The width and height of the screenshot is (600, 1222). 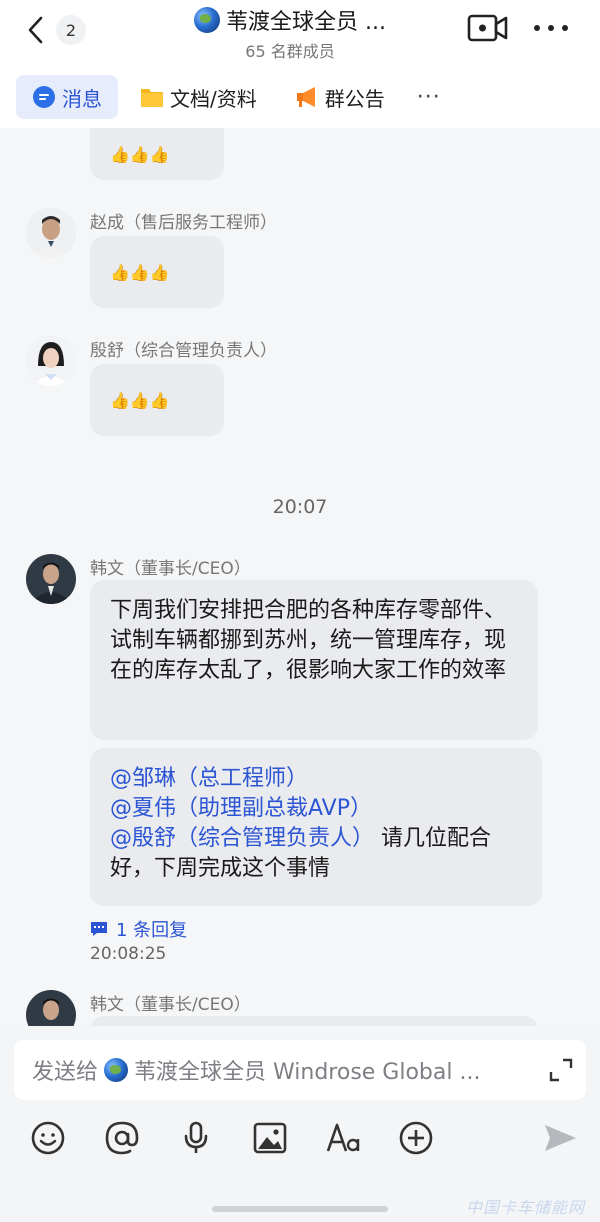 What do you see at coordinates (183, 223) in the screenshot?
I see `sender-name: 赵成（售后服务工程师）` at bounding box center [183, 223].